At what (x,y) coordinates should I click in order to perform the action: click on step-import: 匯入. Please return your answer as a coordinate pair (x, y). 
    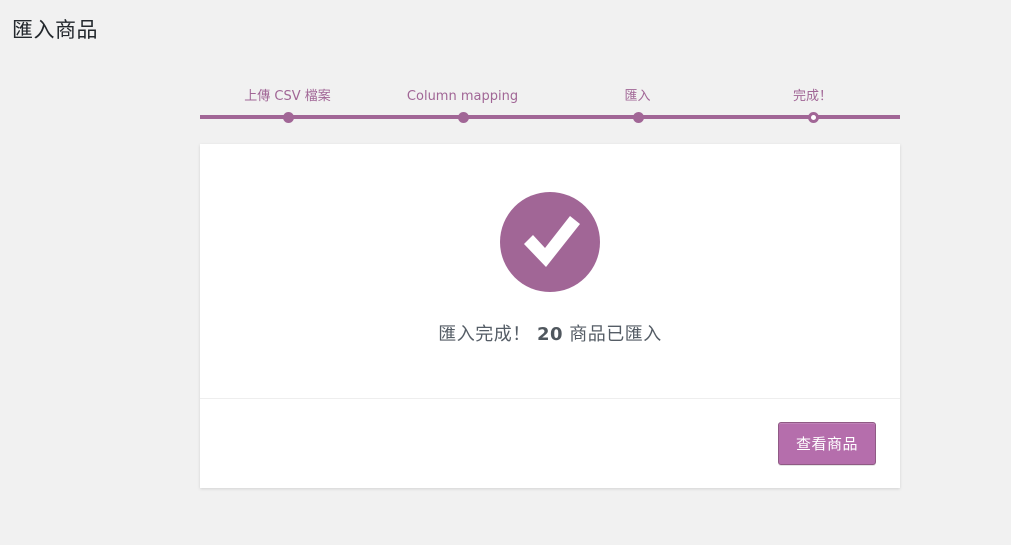
    Looking at the image, I should click on (637, 104).